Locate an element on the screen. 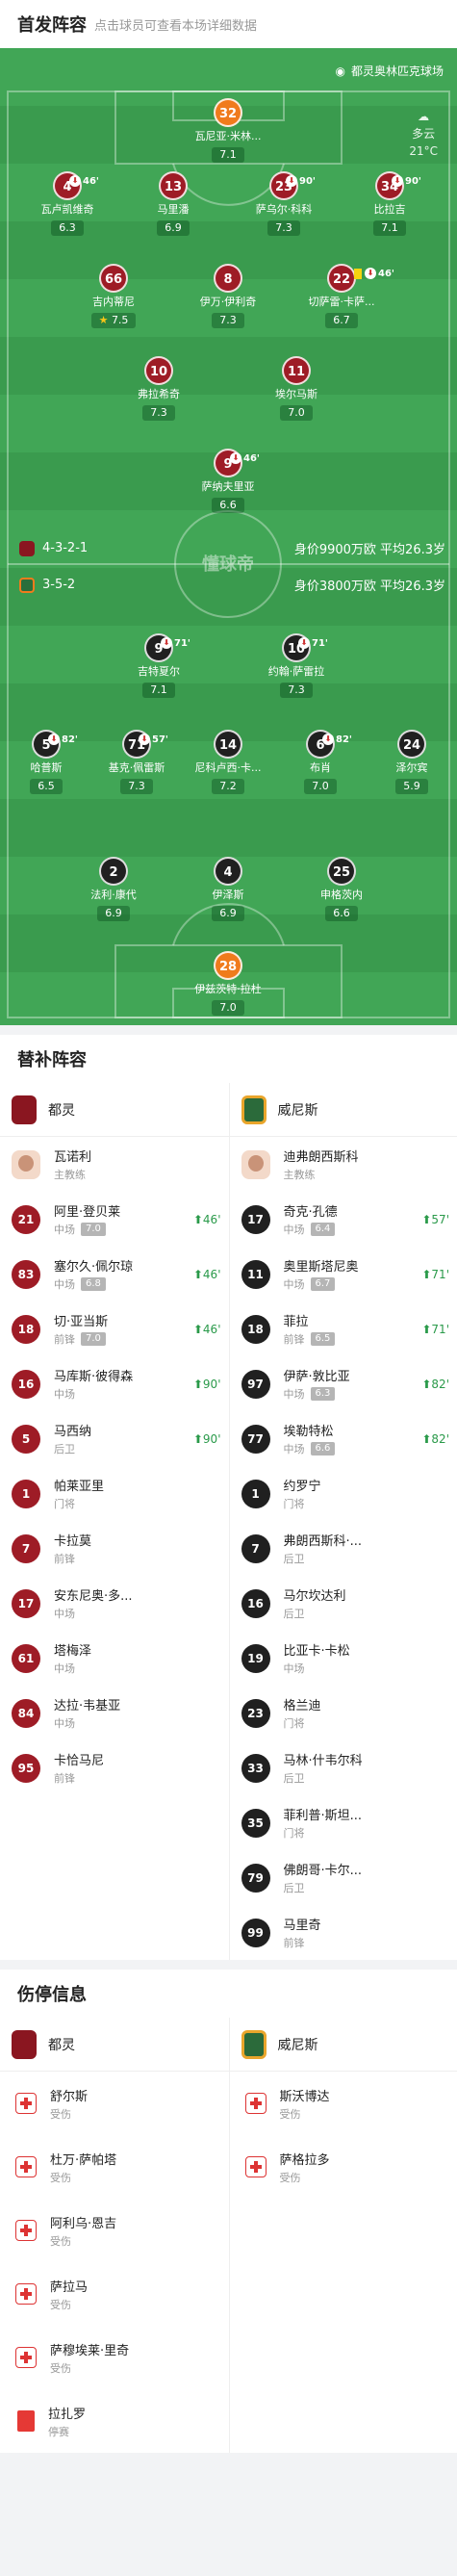 The width and height of the screenshot is (457, 2576). player-info: 佛朗哥·卡尔... 后卫 is located at coordinates (323, 1878).